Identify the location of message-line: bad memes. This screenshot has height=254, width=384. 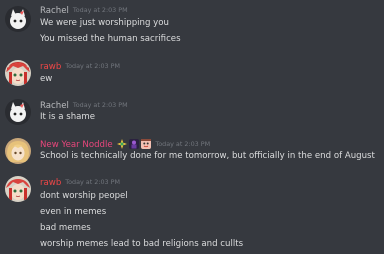
(65, 228).